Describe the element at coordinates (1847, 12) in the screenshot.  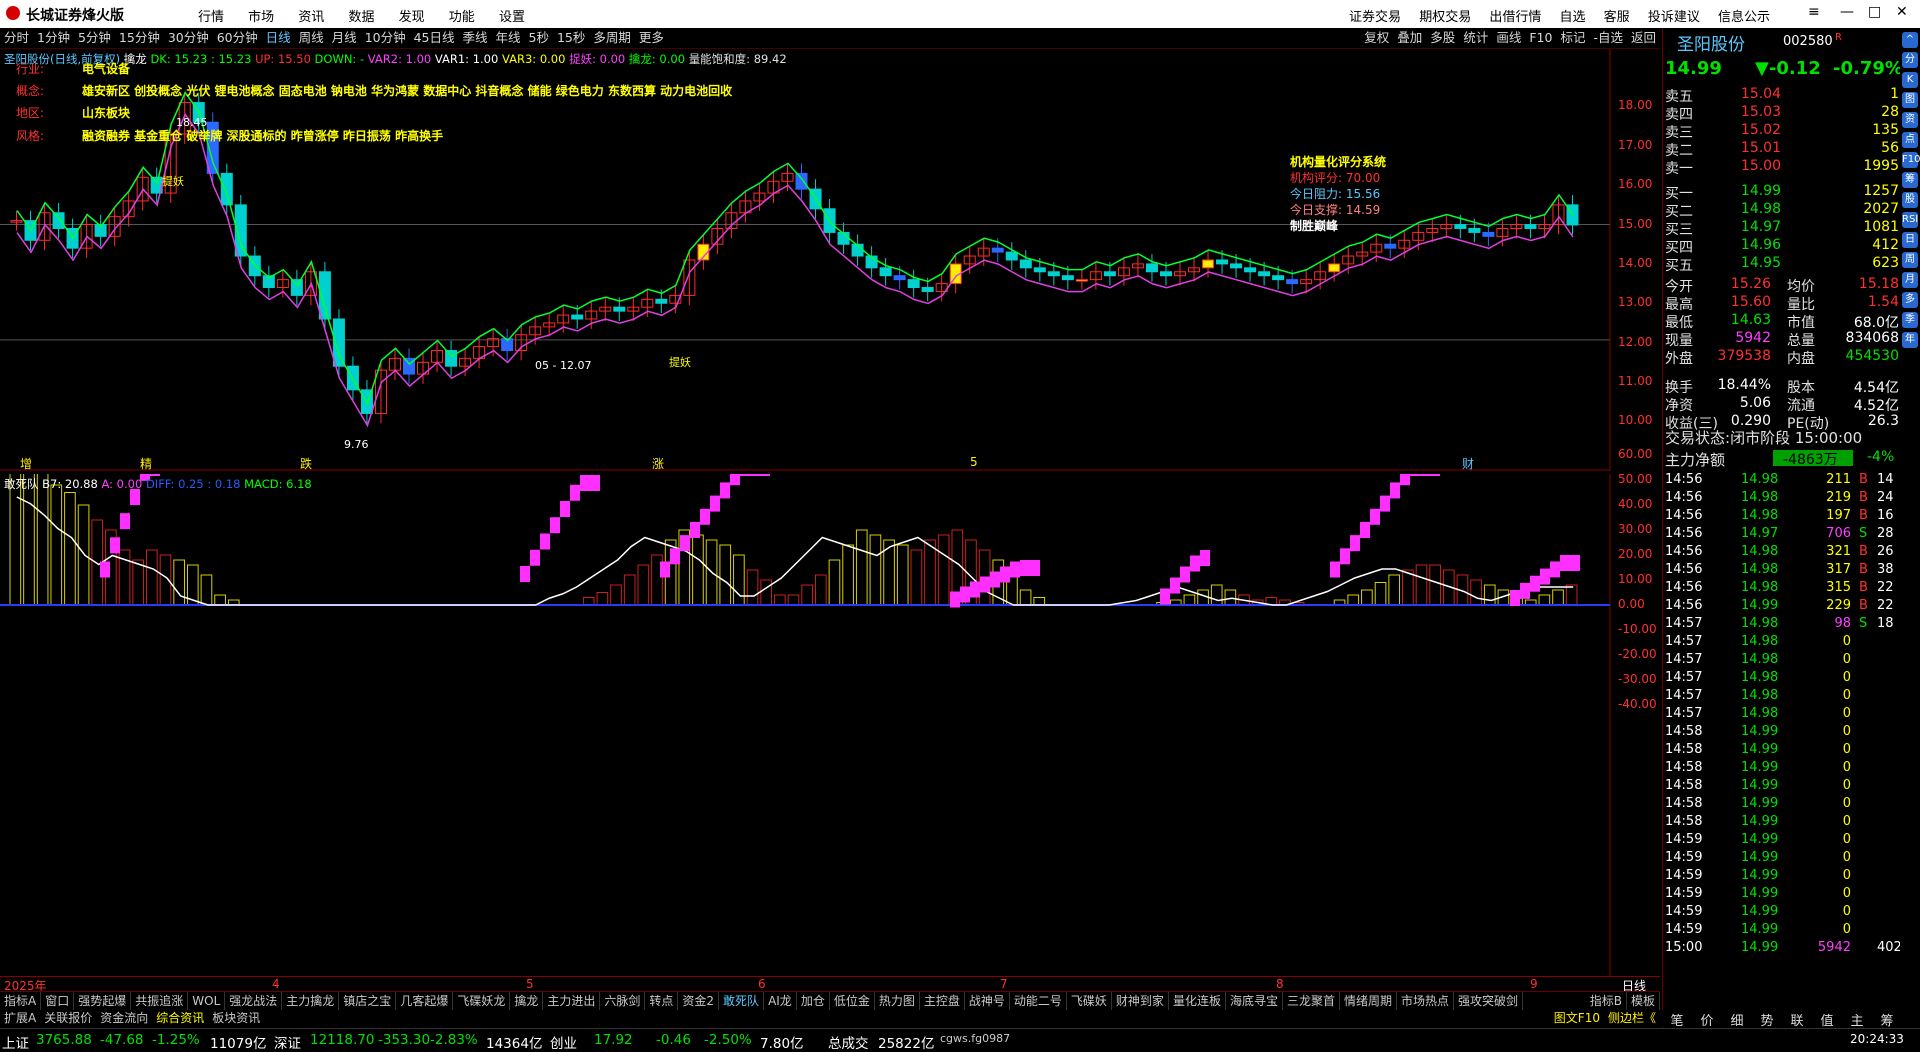
I see `minimize-icon: —` at that location.